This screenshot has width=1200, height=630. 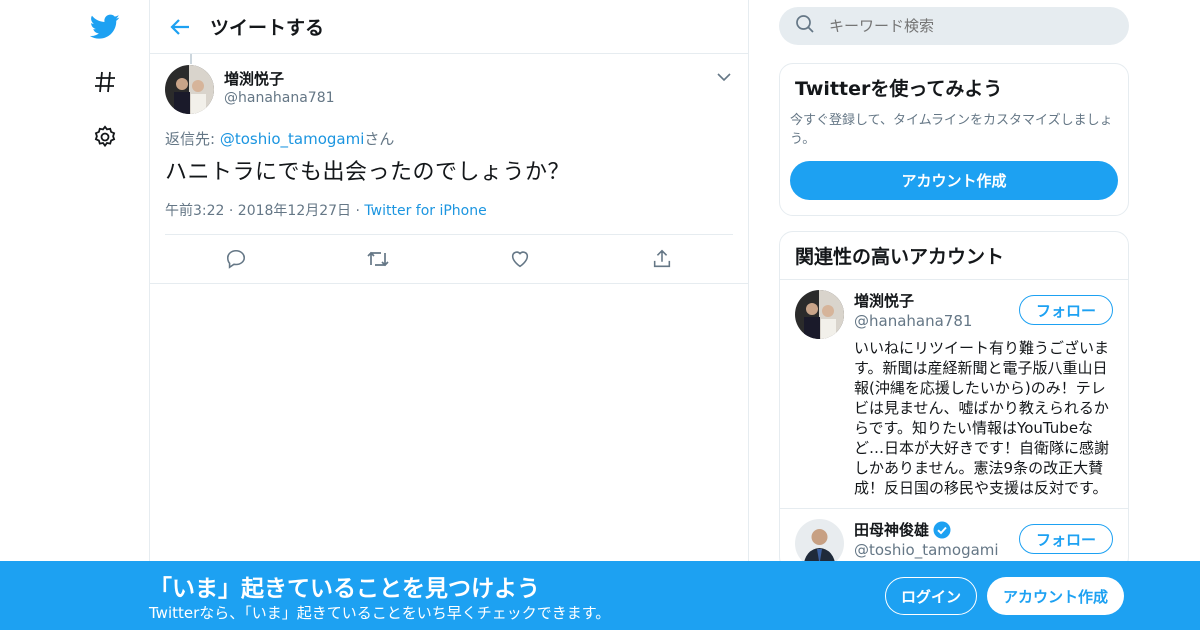 What do you see at coordinates (105, 137) in the screenshot?
I see `gear-icon` at bounding box center [105, 137].